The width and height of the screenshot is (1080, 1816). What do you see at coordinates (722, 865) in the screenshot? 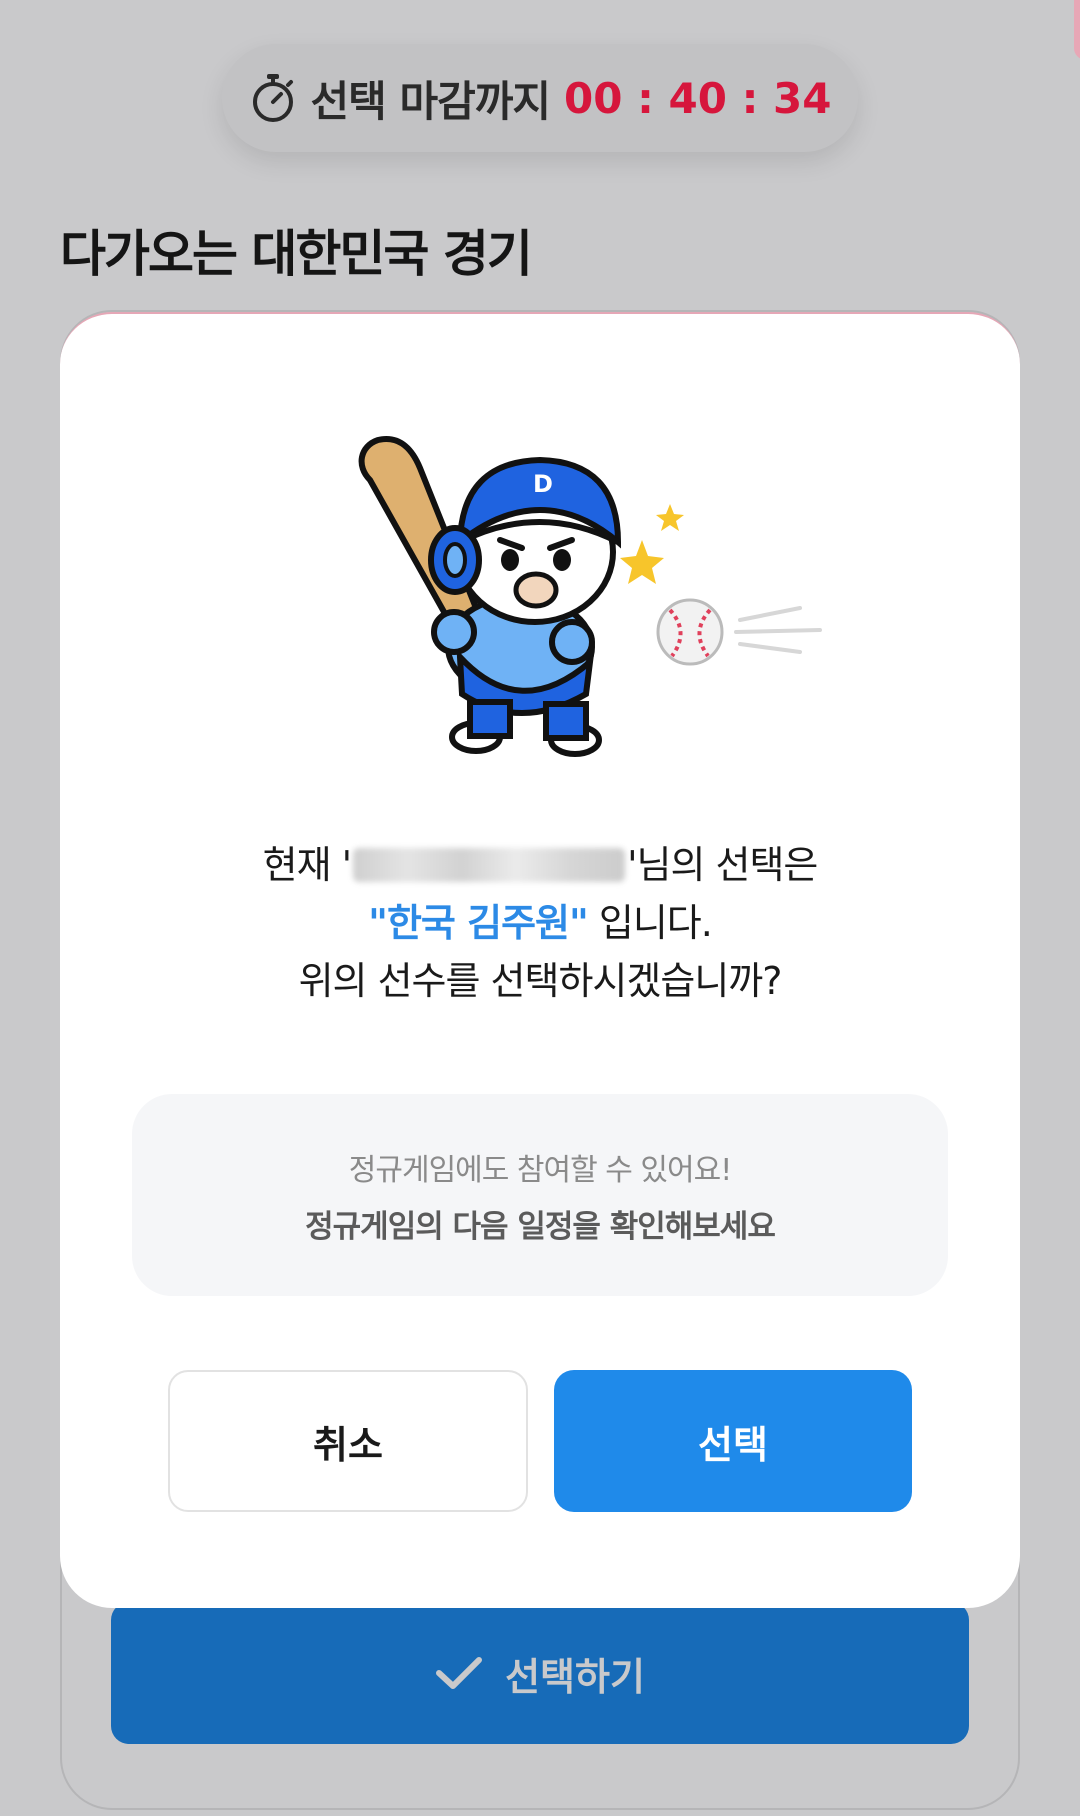
I see `message-suffix: '님의 선택은` at bounding box center [722, 865].